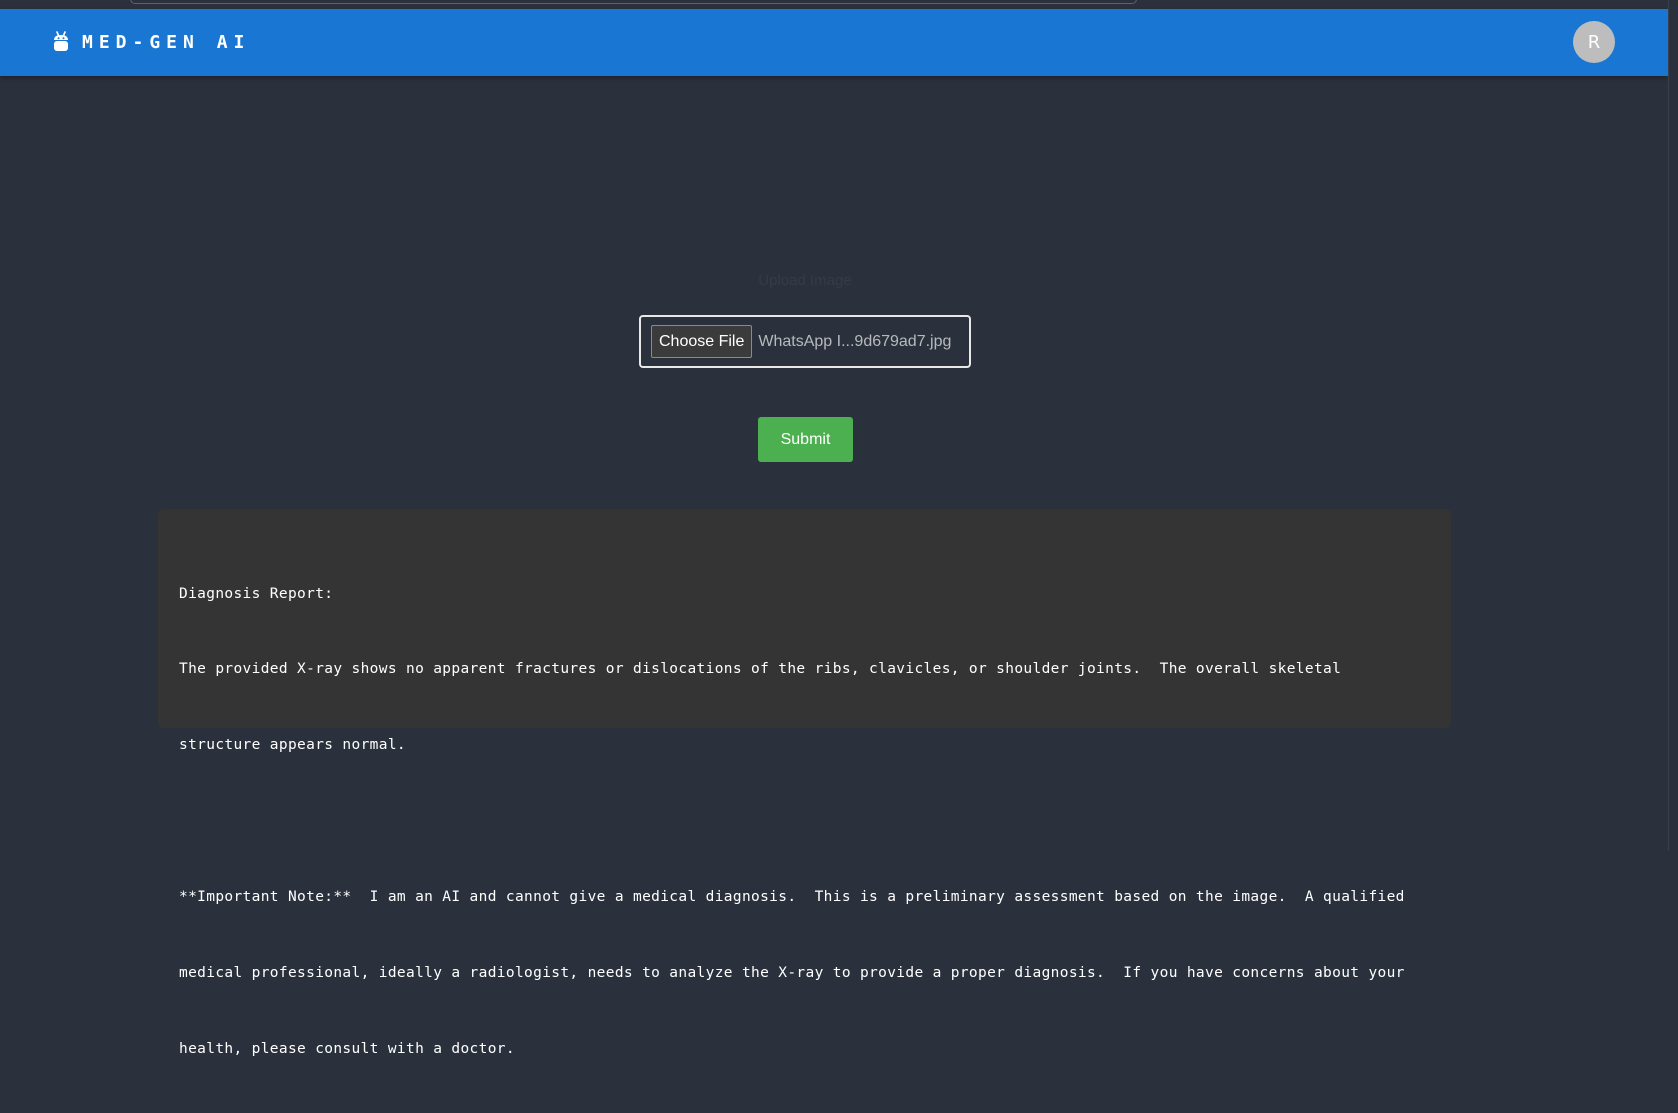 Image resolution: width=1678 pixels, height=1113 pixels. Describe the element at coordinates (166, 42) in the screenshot. I see `brand-title: MED-GEN AI` at that location.